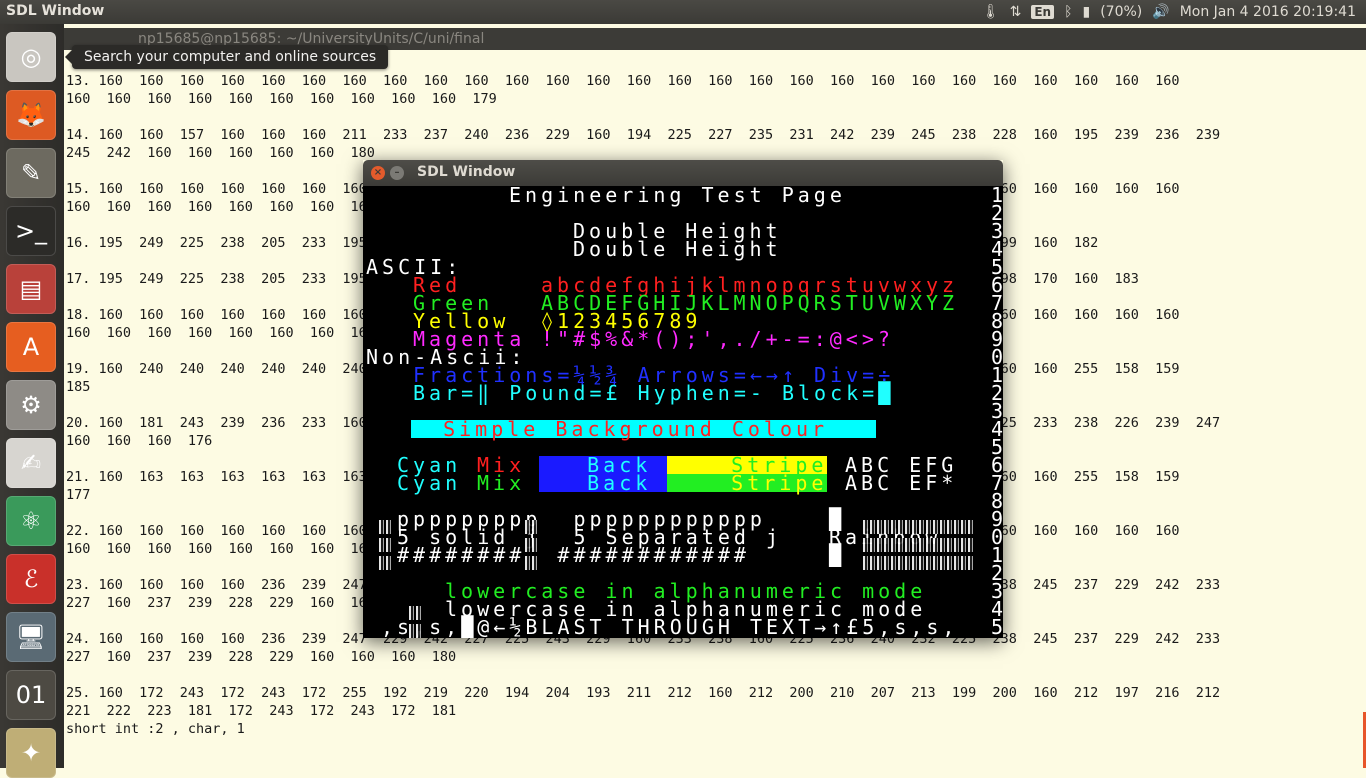 This screenshot has width=1366, height=778. Describe the element at coordinates (31, 753) in the screenshot. I see `misc-app-icon: ✦` at that location.